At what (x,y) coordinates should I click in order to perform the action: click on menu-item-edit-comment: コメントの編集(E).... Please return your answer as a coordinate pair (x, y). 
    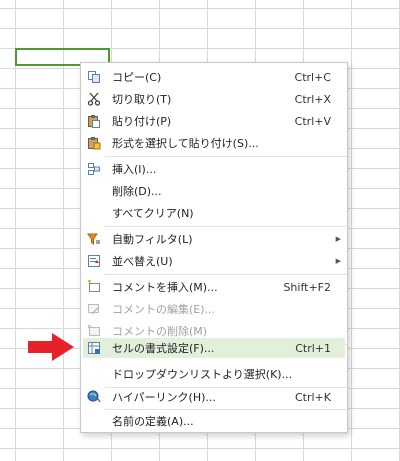
    Looking at the image, I should click on (214, 309).